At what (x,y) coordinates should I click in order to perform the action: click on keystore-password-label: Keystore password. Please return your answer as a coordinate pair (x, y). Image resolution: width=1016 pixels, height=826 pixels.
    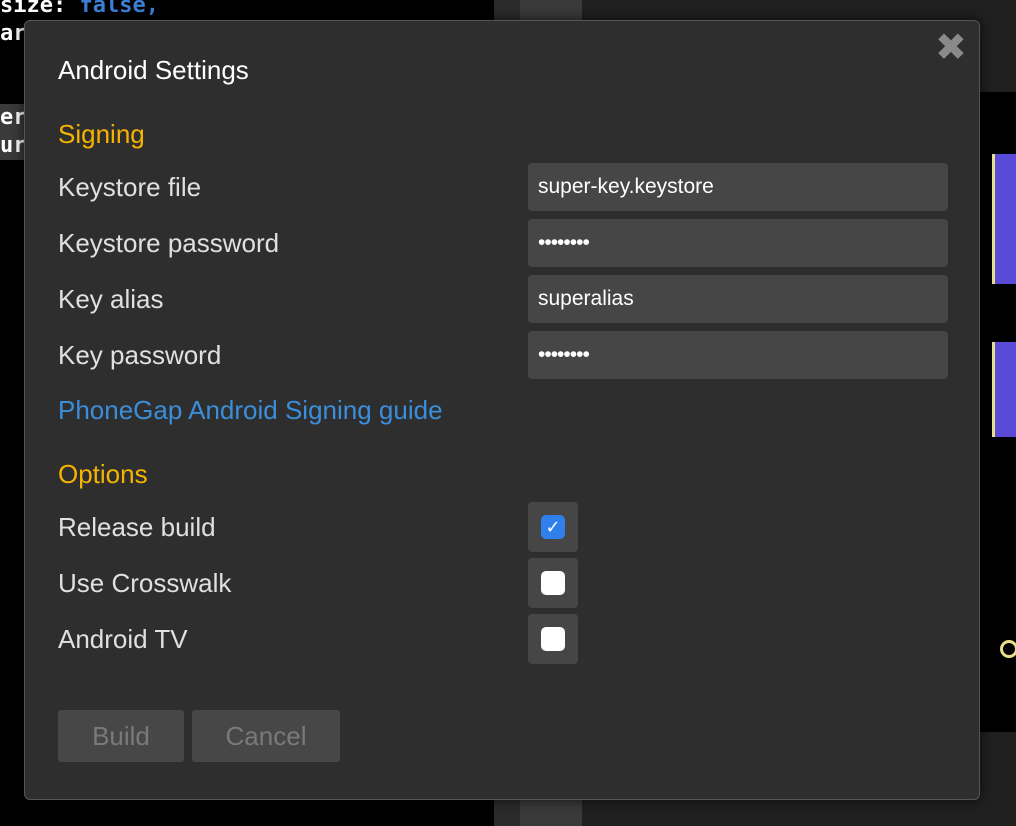
    Looking at the image, I should click on (169, 243).